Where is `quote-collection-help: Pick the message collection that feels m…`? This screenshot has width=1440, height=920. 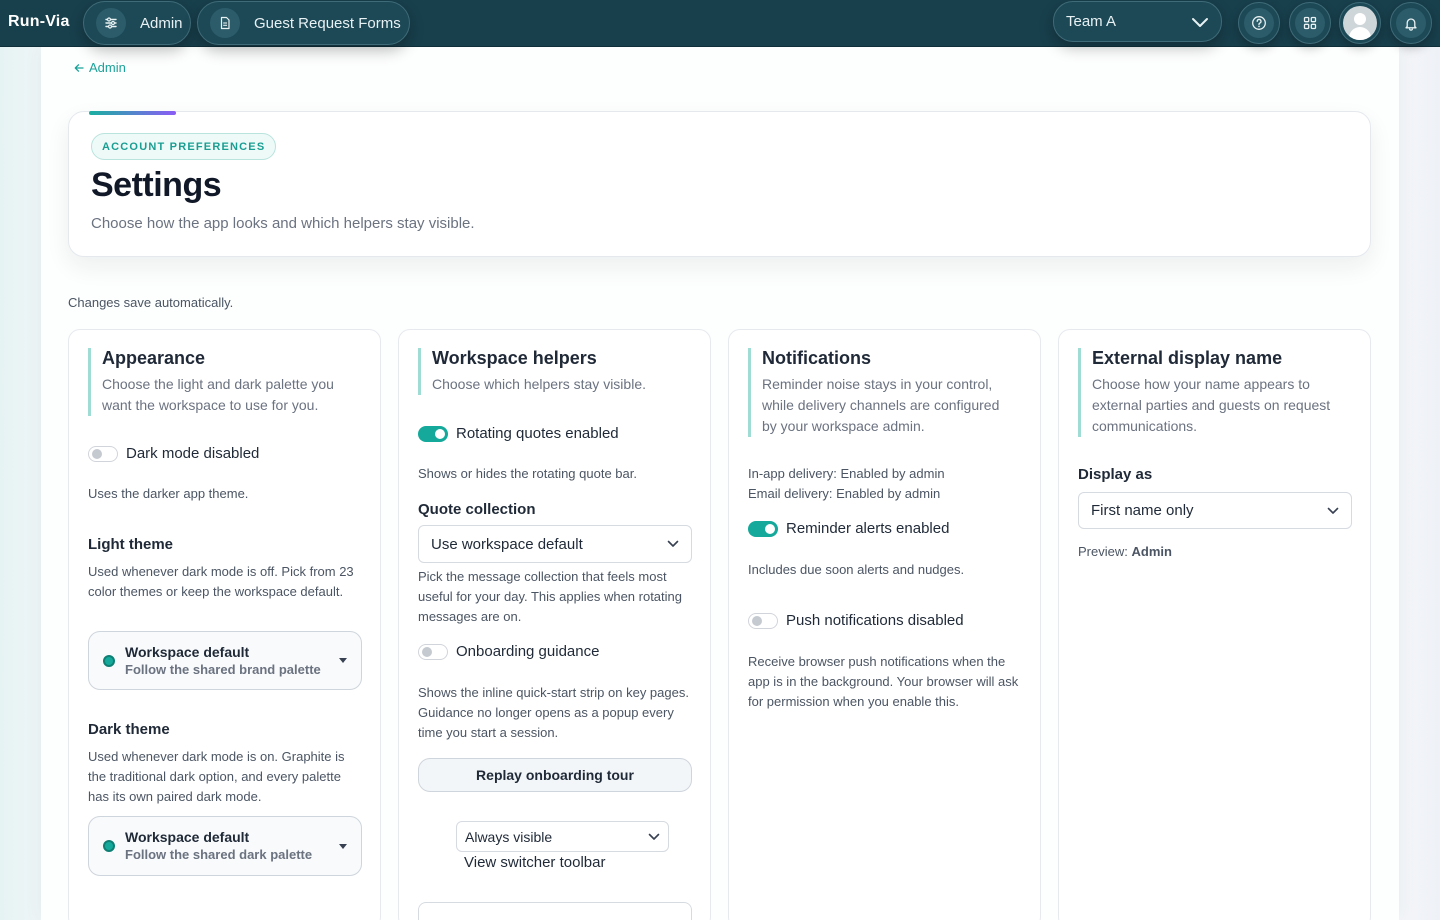
quote-collection-help: Pick the message collection that feels m… is located at coordinates (550, 596).